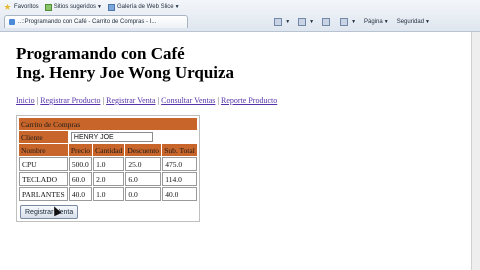 The height and width of the screenshot is (270, 480). What do you see at coordinates (179, 194) in the screenshot?
I see `cell-subtotal: 40.0` at bounding box center [179, 194].